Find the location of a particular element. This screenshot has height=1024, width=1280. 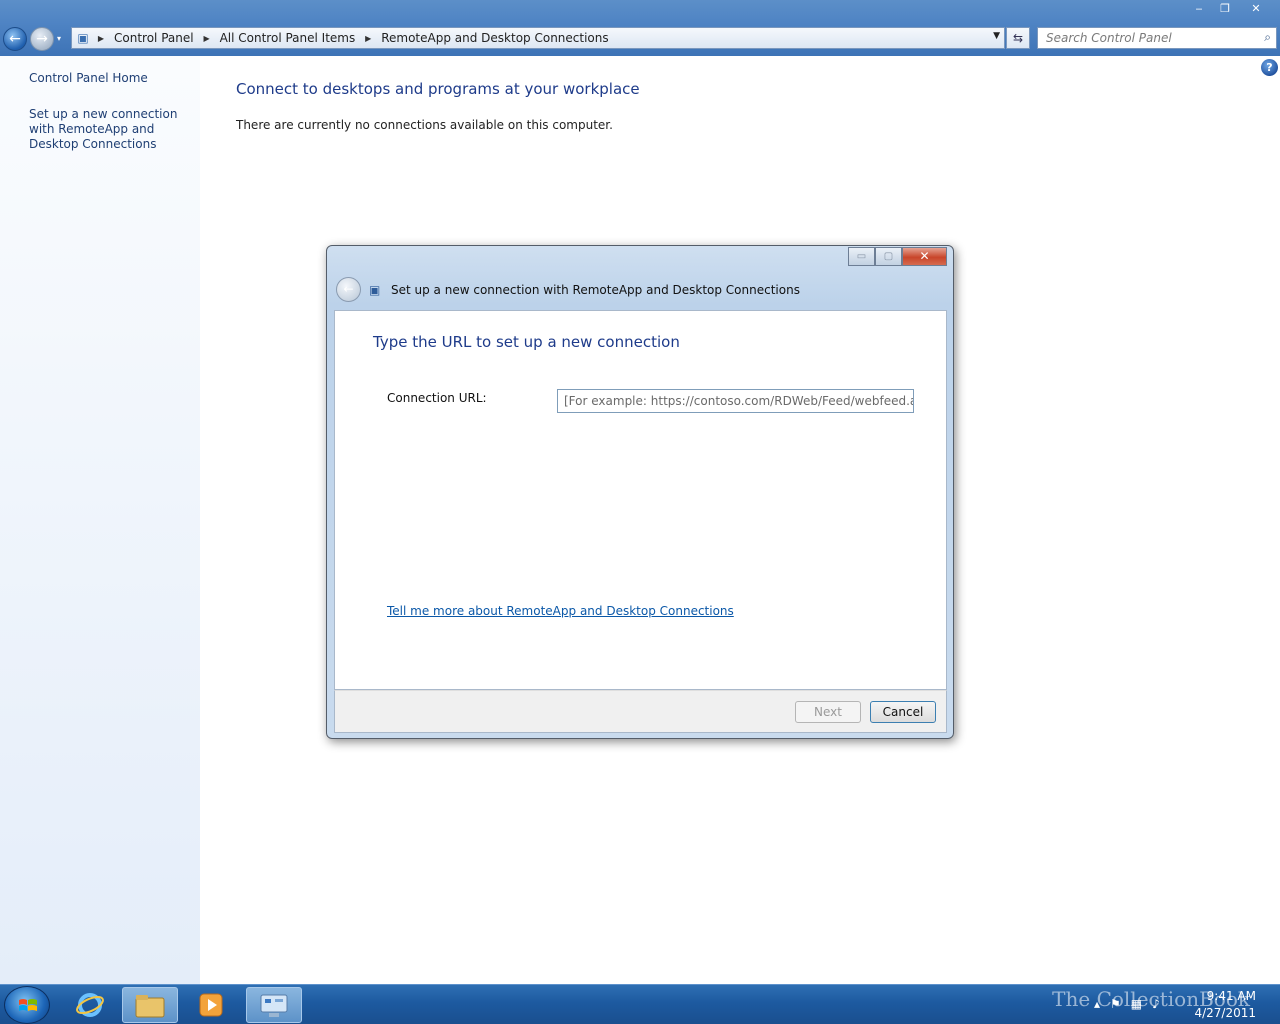

internet-explorer-icon is located at coordinates (90, 1005).